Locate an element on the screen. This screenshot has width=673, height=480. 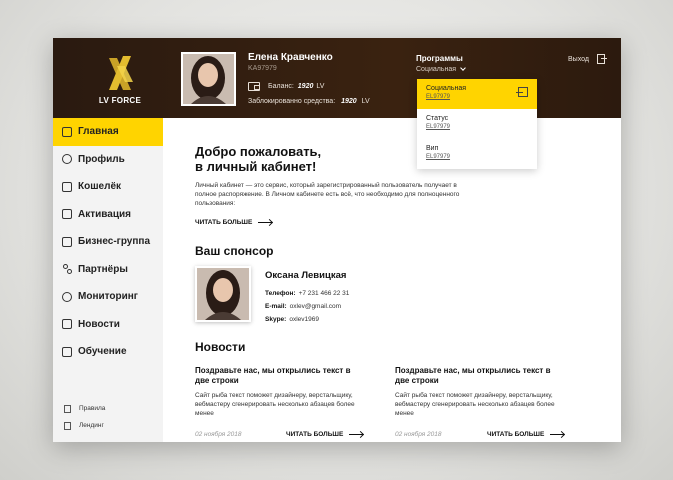
book-icon is located at coordinates (67, 351).